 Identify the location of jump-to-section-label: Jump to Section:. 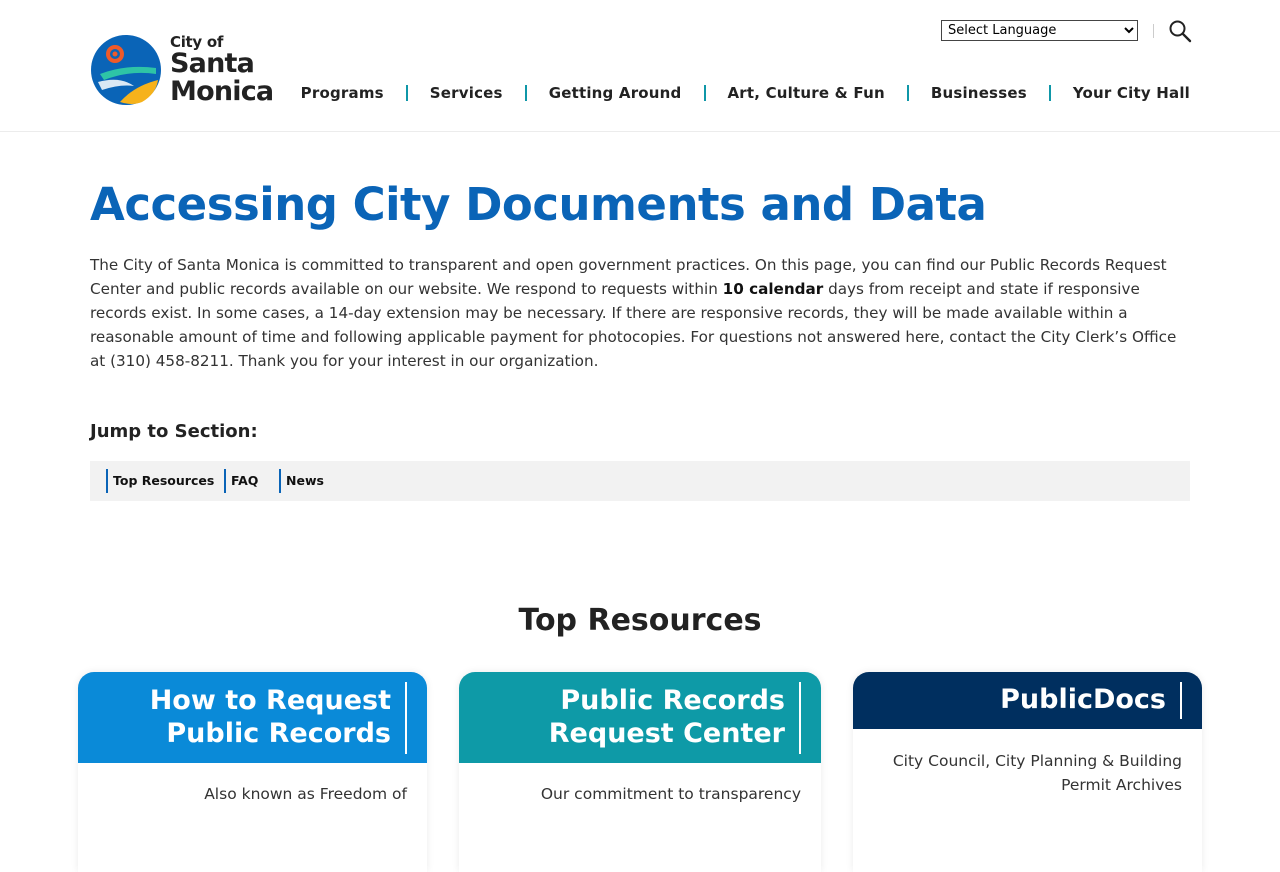
(174, 431).